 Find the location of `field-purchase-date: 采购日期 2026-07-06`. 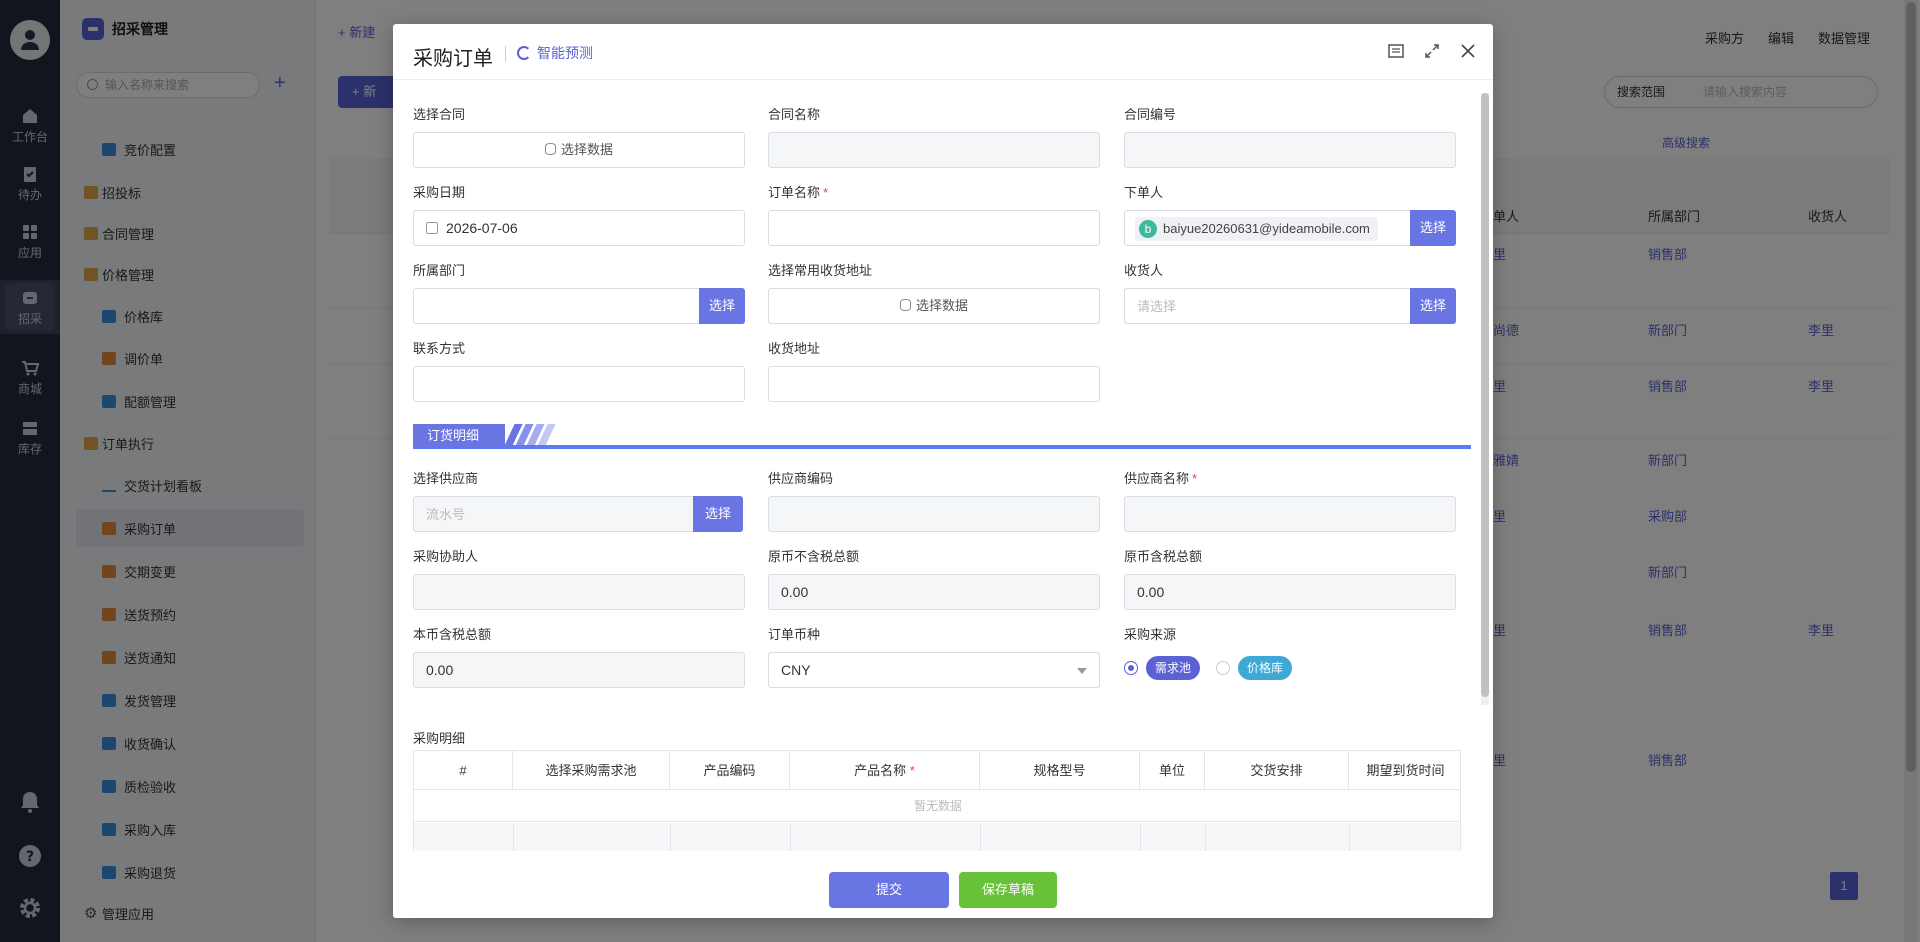

field-purchase-date: 采购日期 2026-07-06 is located at coordinates (579, 214).